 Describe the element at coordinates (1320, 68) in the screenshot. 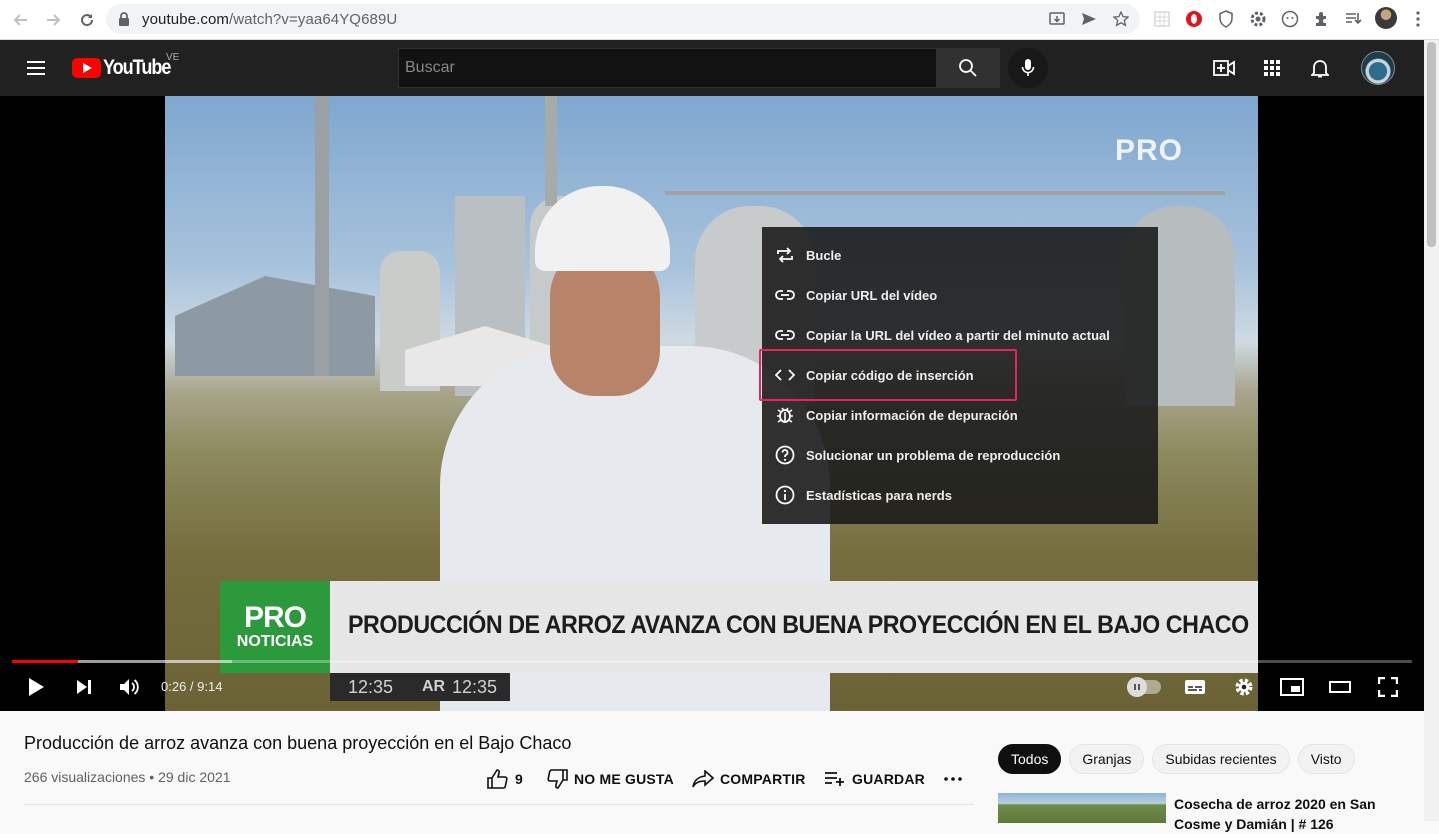

I see `notifications-bell-icon` at that location.